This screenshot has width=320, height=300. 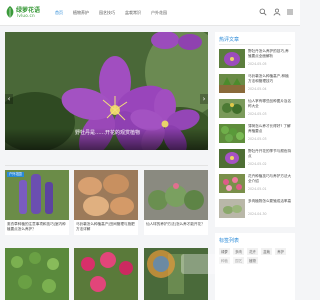 I want to click on article-card: 仙人球的养护方法|怎么养才能开花？, so click(x=176, y=202).